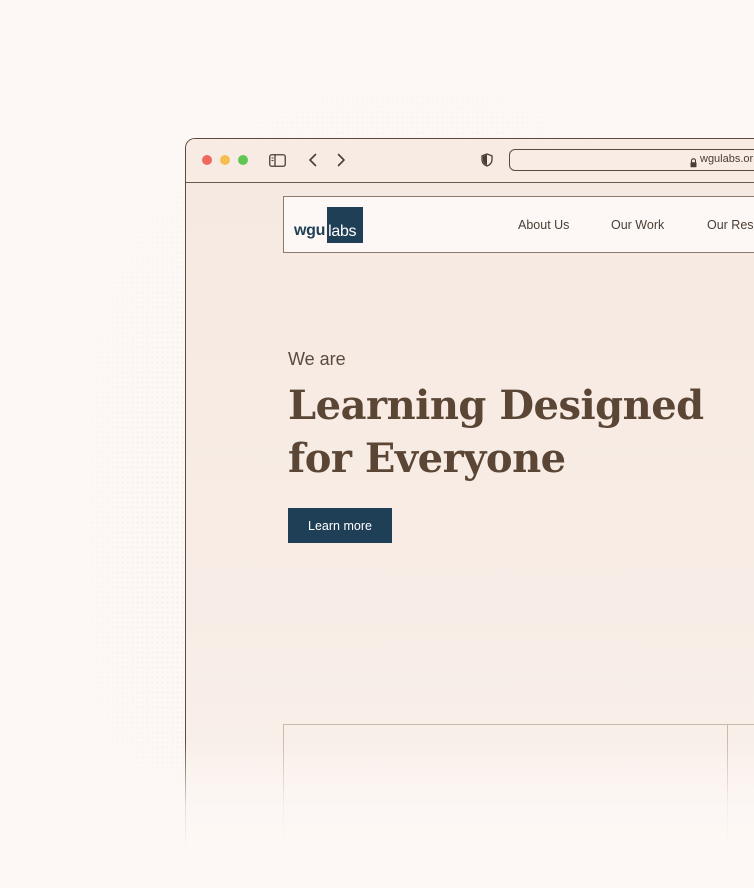 The image size is (754, 888). Describe the element at coordinates (487, 160) in the screenshot. I see `shield-icon` at that location.